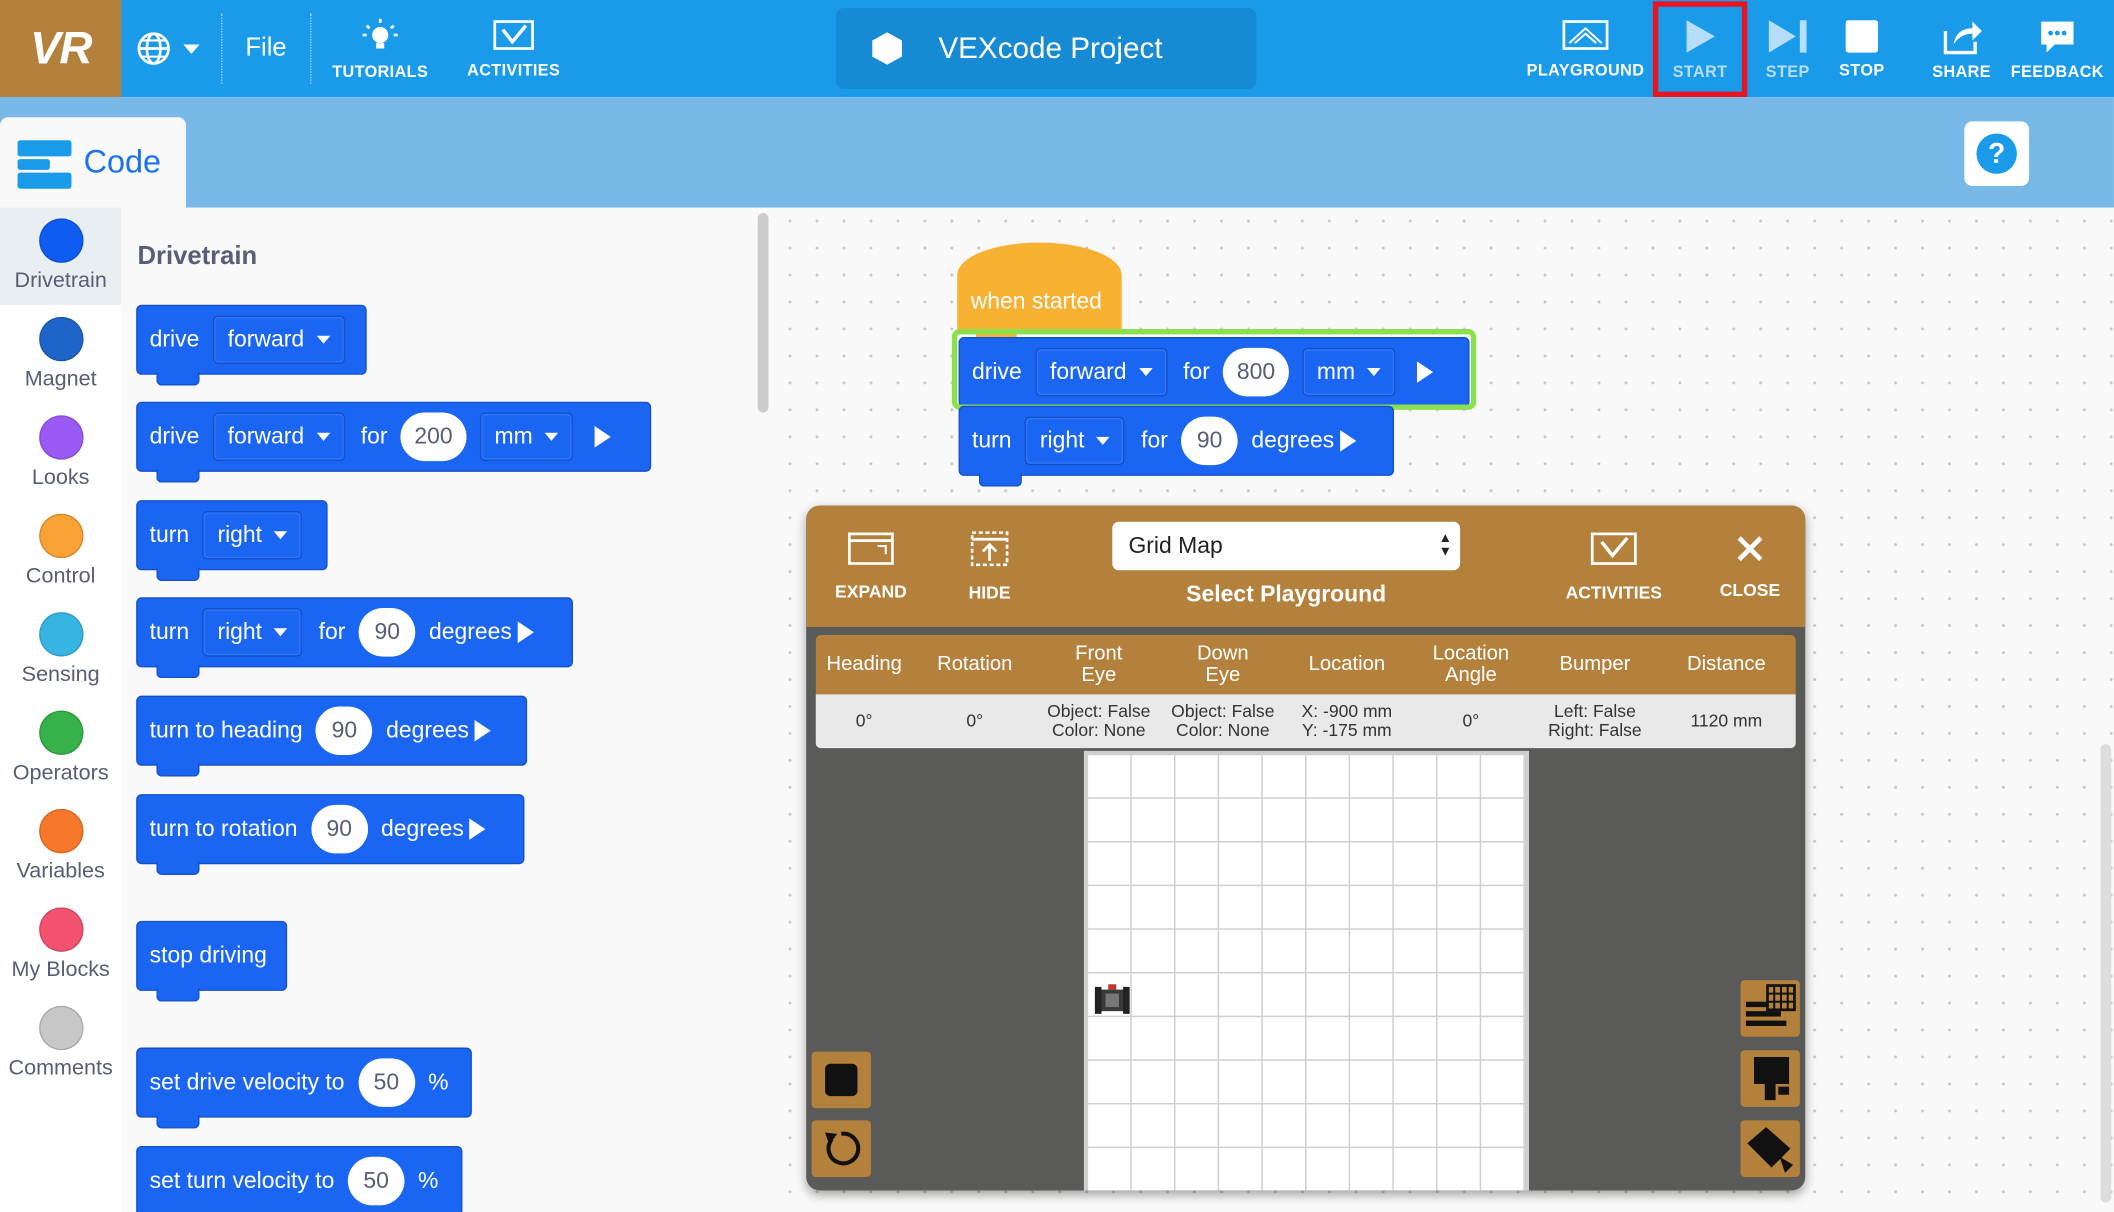  I want to click on share-button: SHARE, so click(1961, 48).